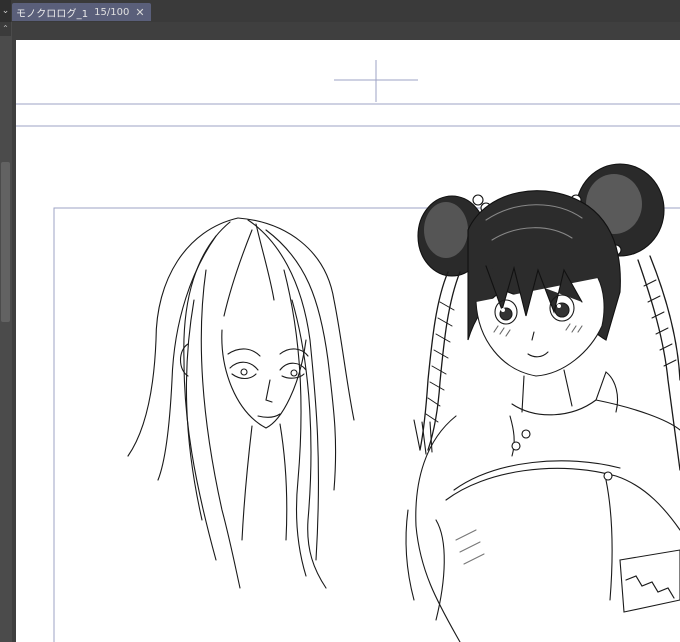  I want to click on panel-collapse-chevron-icon: ⌃, so click(5, 29).